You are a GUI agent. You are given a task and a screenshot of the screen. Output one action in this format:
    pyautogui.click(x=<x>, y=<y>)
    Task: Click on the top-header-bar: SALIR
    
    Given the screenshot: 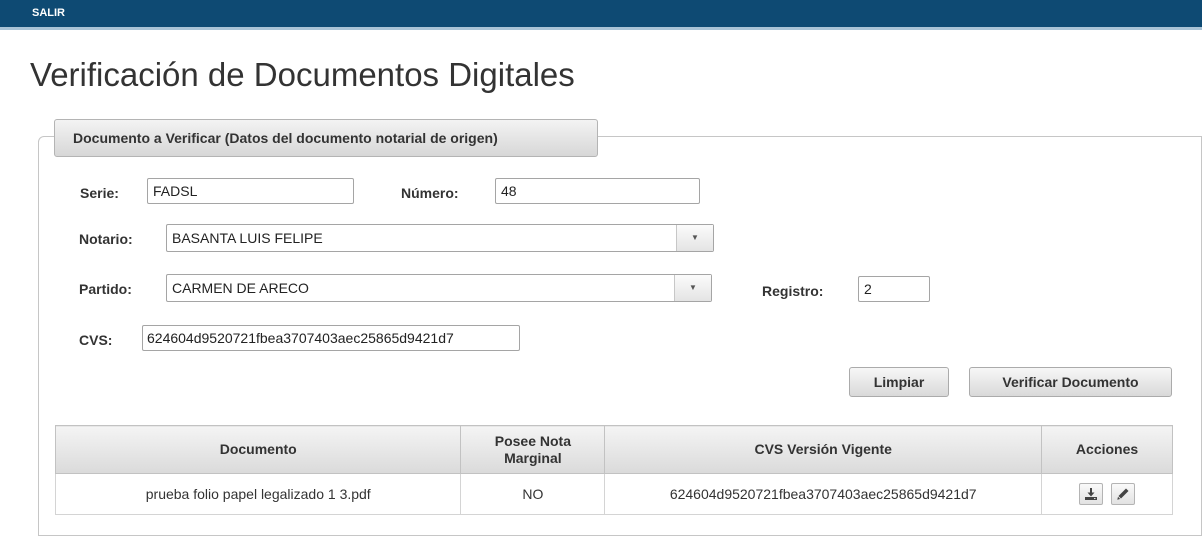 What is the action you would take?
    pyautogui.click(x=601, y=15)
    